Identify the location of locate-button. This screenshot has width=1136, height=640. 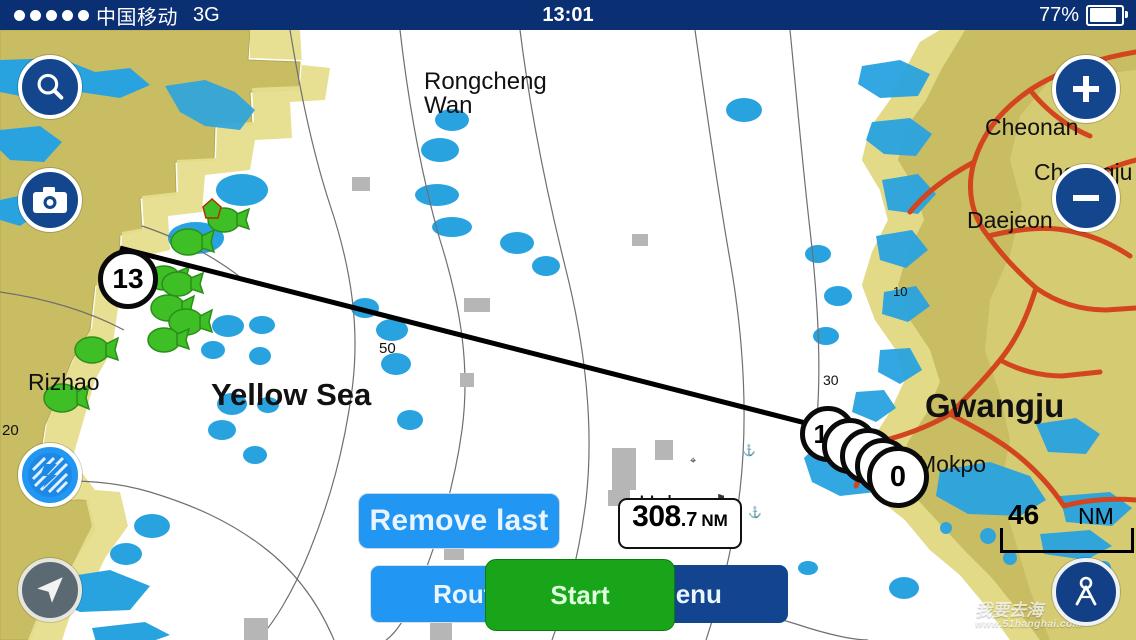
(50, 590).